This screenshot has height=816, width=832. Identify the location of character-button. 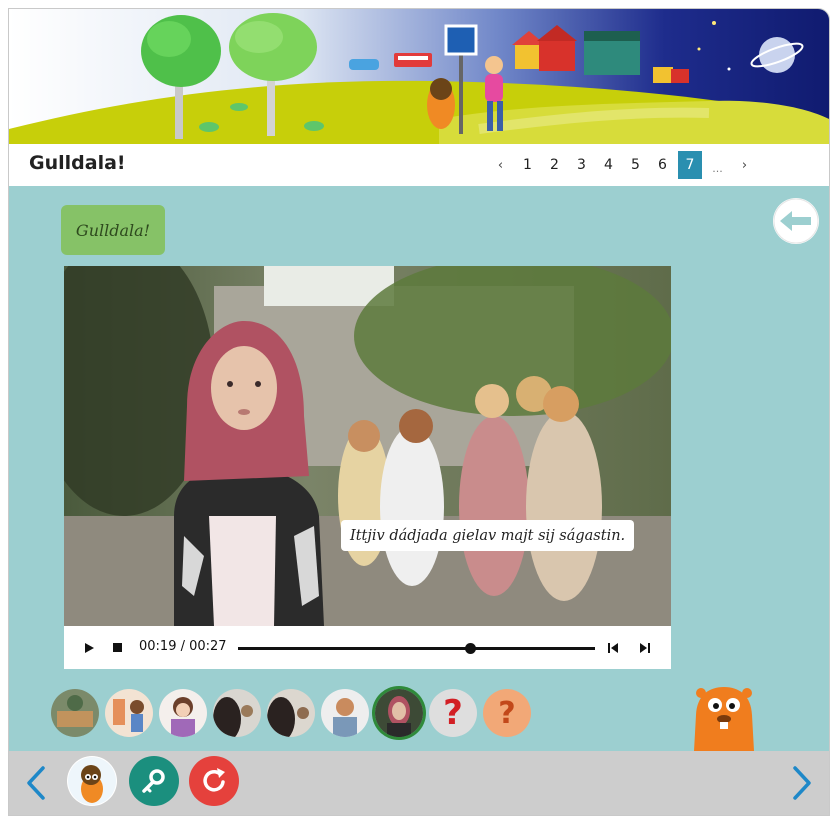
(92, 781).